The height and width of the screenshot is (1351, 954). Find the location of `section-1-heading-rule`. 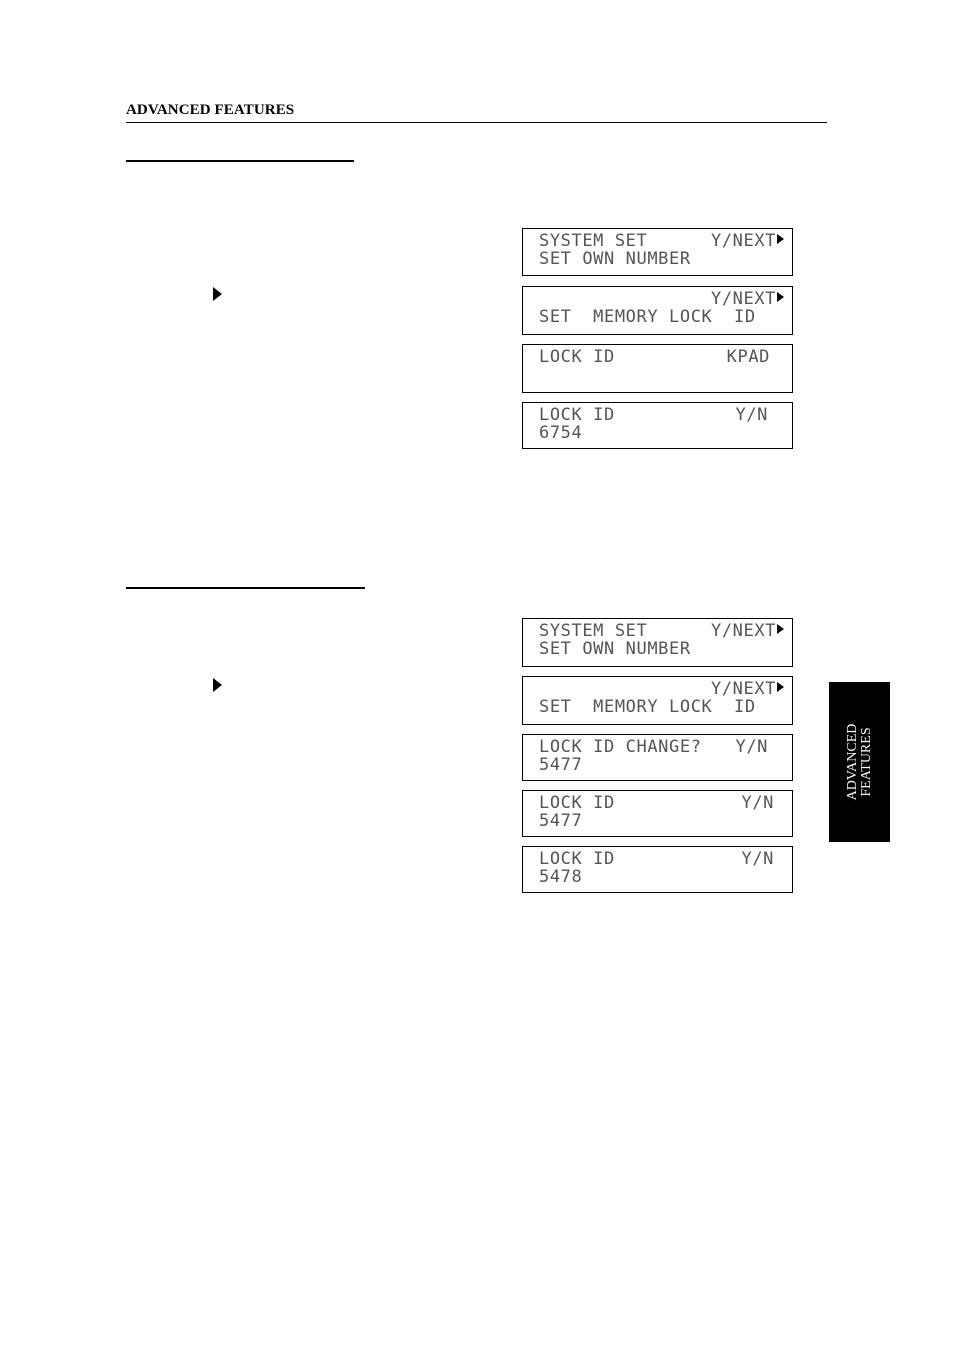

section-1-heading-rule is located at coordinates (240, 161).